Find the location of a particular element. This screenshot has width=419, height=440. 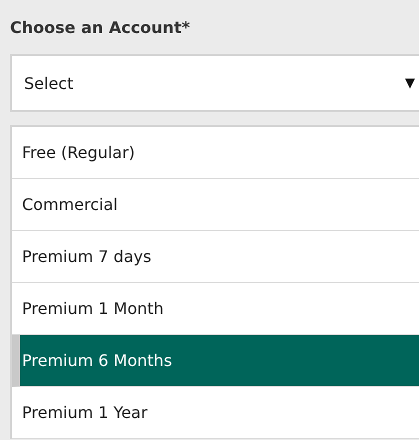

account-select: Select ▼ is located at coordinates (214, 83).